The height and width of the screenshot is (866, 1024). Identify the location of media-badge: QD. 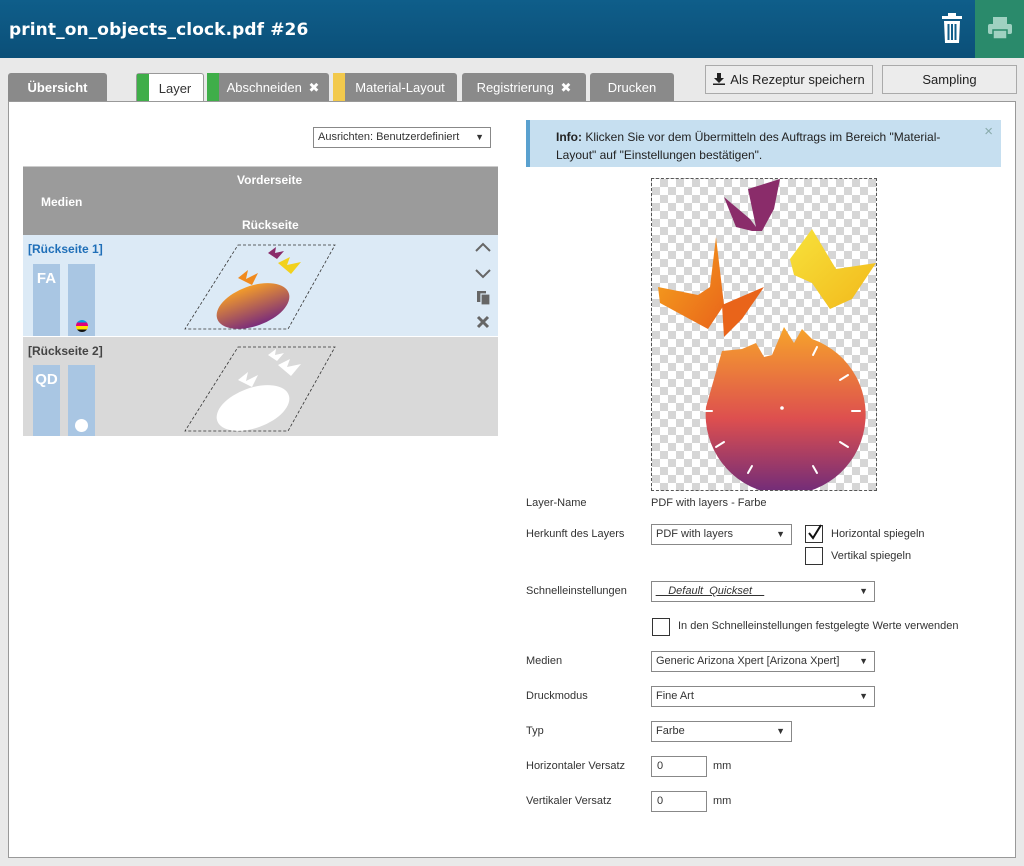
(46, 400).